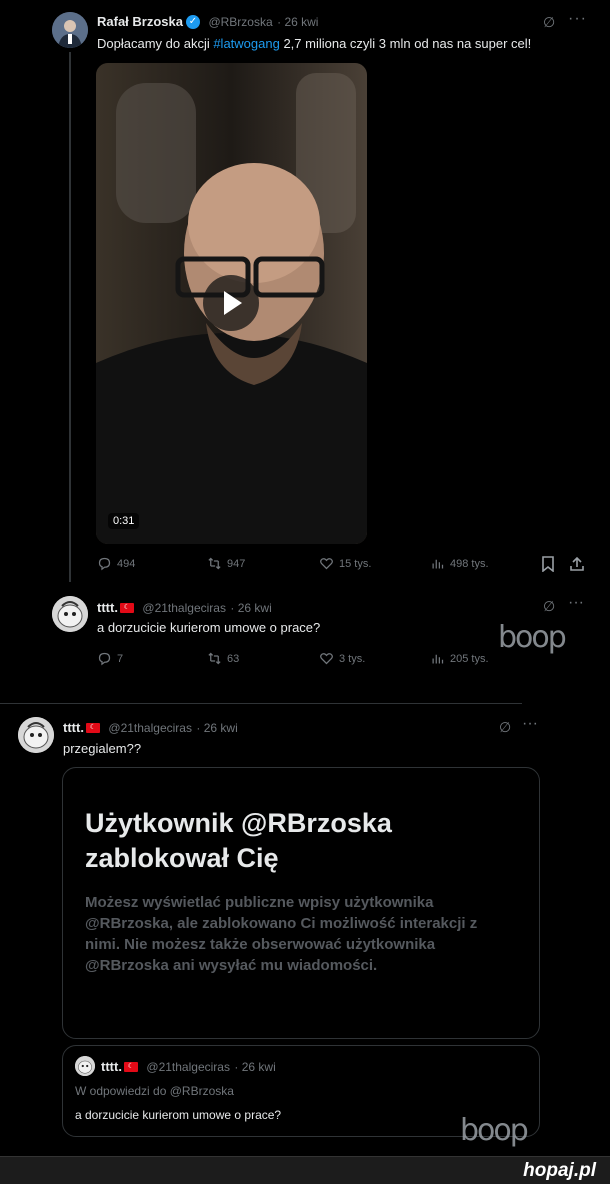 This screenshot has height=1184, width=610. I want to click on like-count: 3 tys., so click(352, 658).